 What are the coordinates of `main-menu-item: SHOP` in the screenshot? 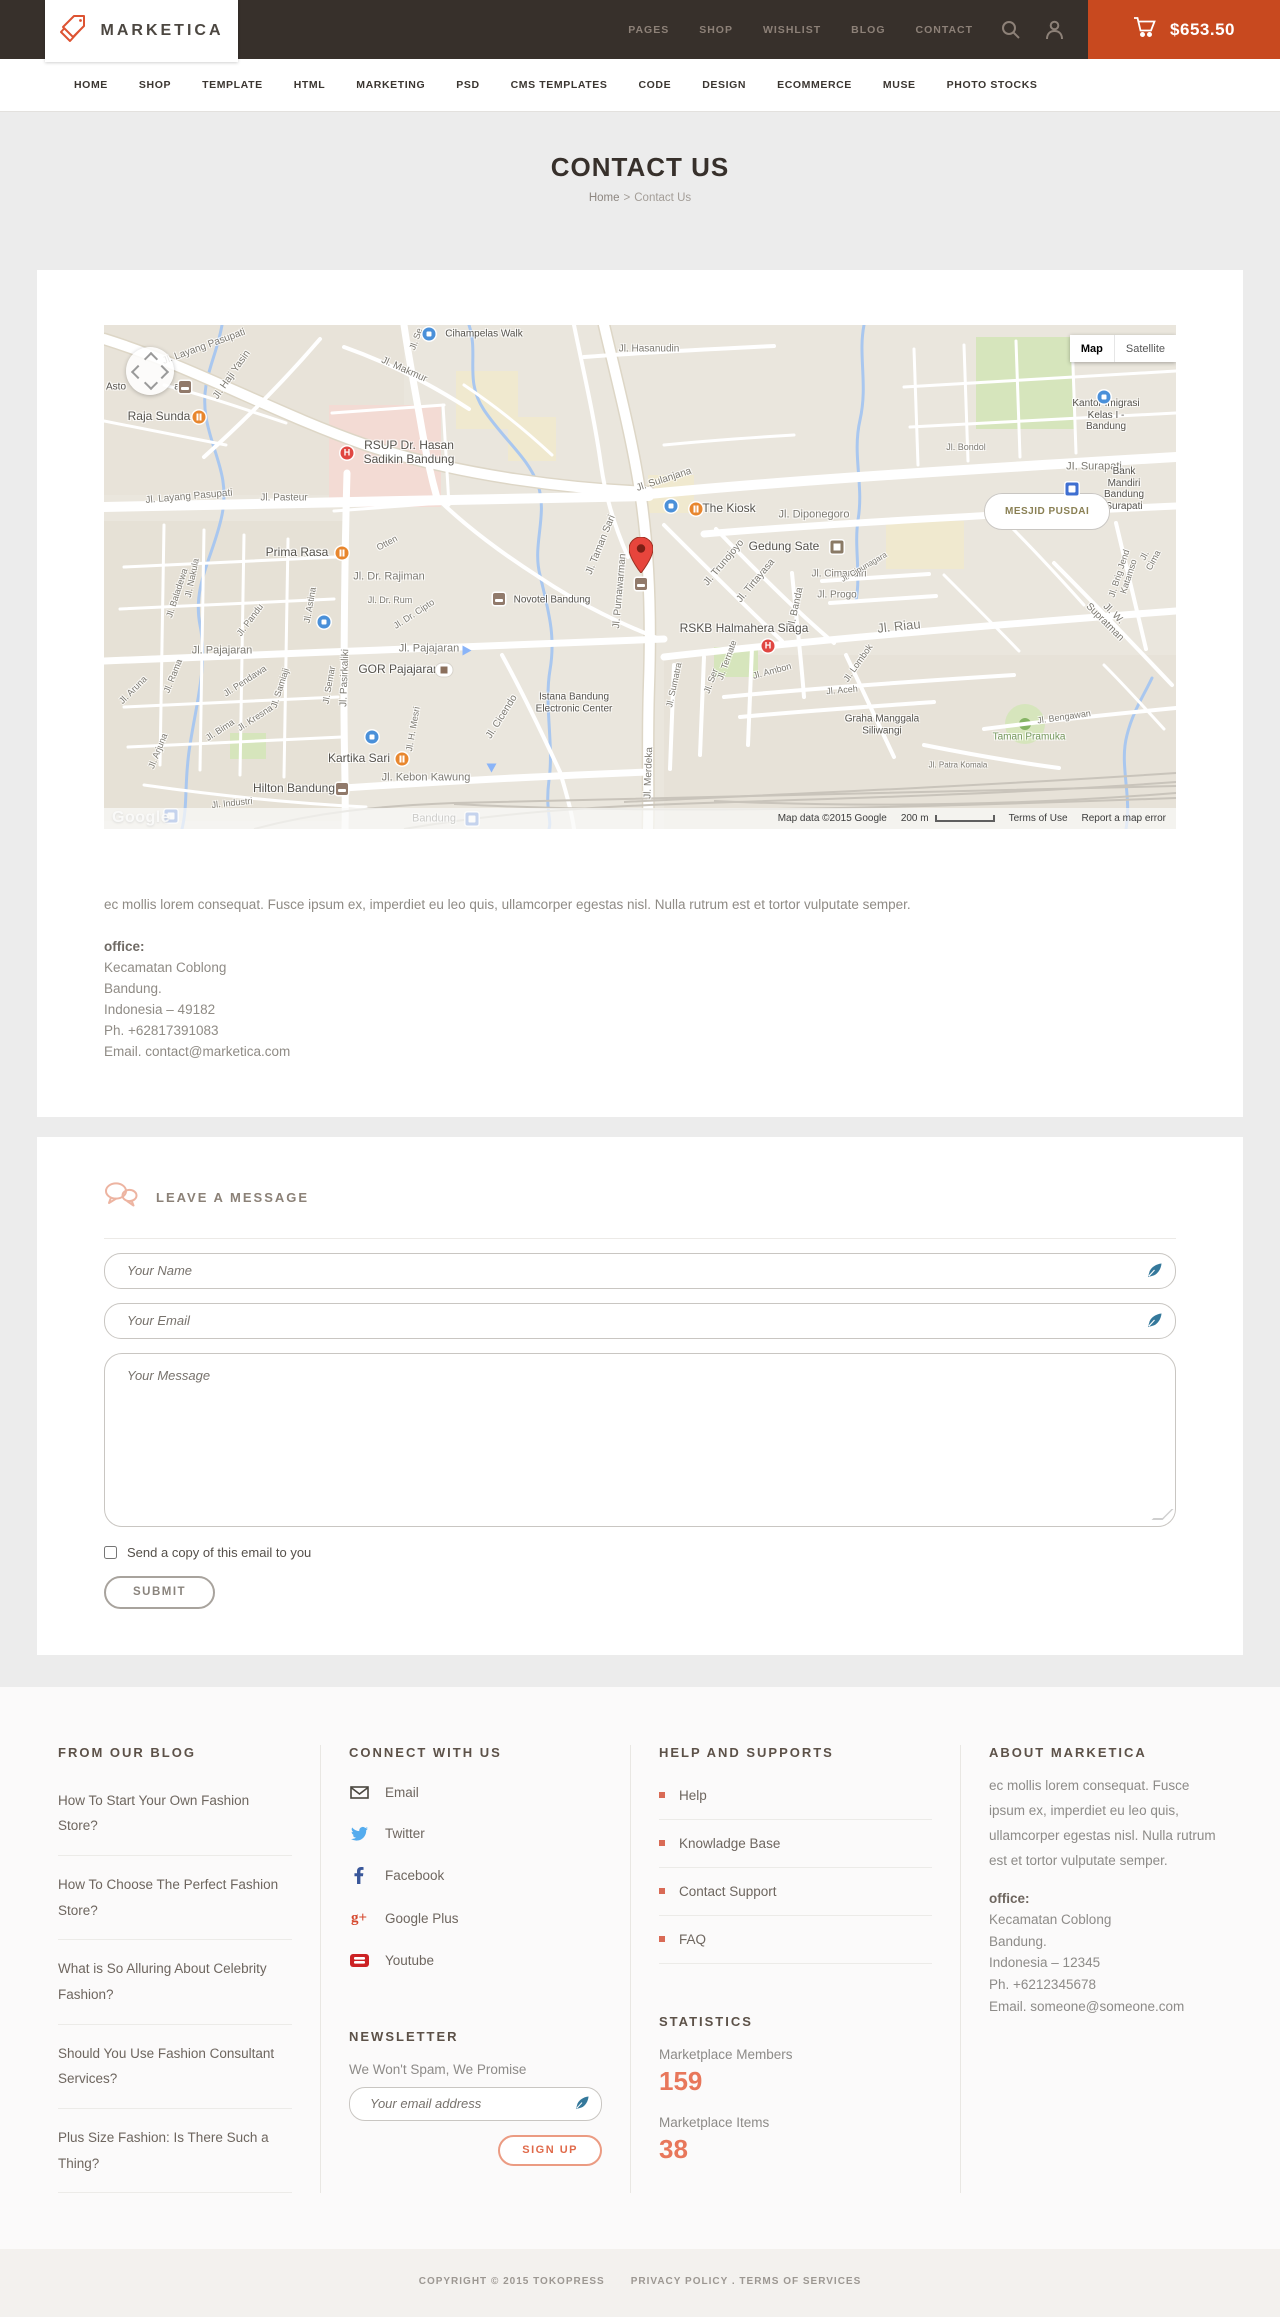 It's located at (155, 85).